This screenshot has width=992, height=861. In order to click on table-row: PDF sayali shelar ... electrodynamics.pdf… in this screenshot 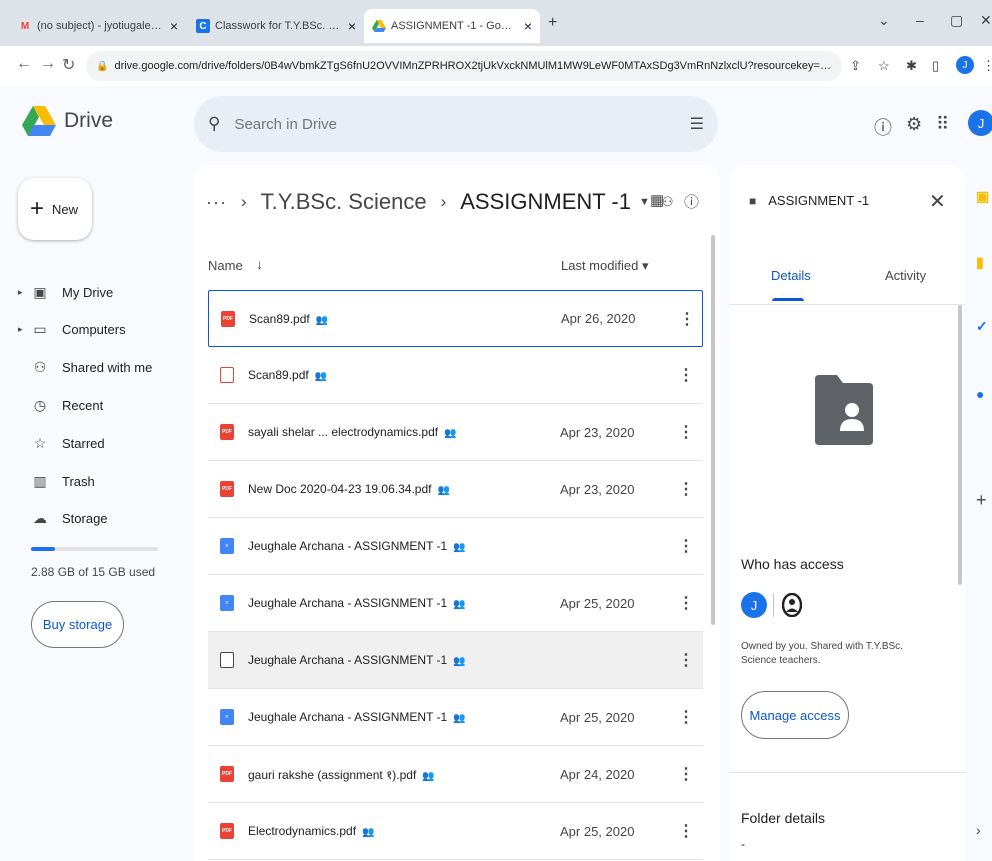, I will do `click(455, 432)`.